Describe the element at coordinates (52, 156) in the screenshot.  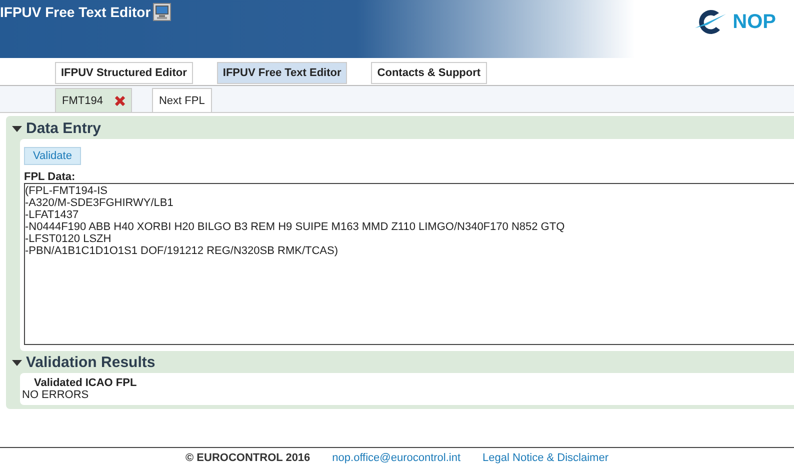
I see `validate-button: Validate` at that location.